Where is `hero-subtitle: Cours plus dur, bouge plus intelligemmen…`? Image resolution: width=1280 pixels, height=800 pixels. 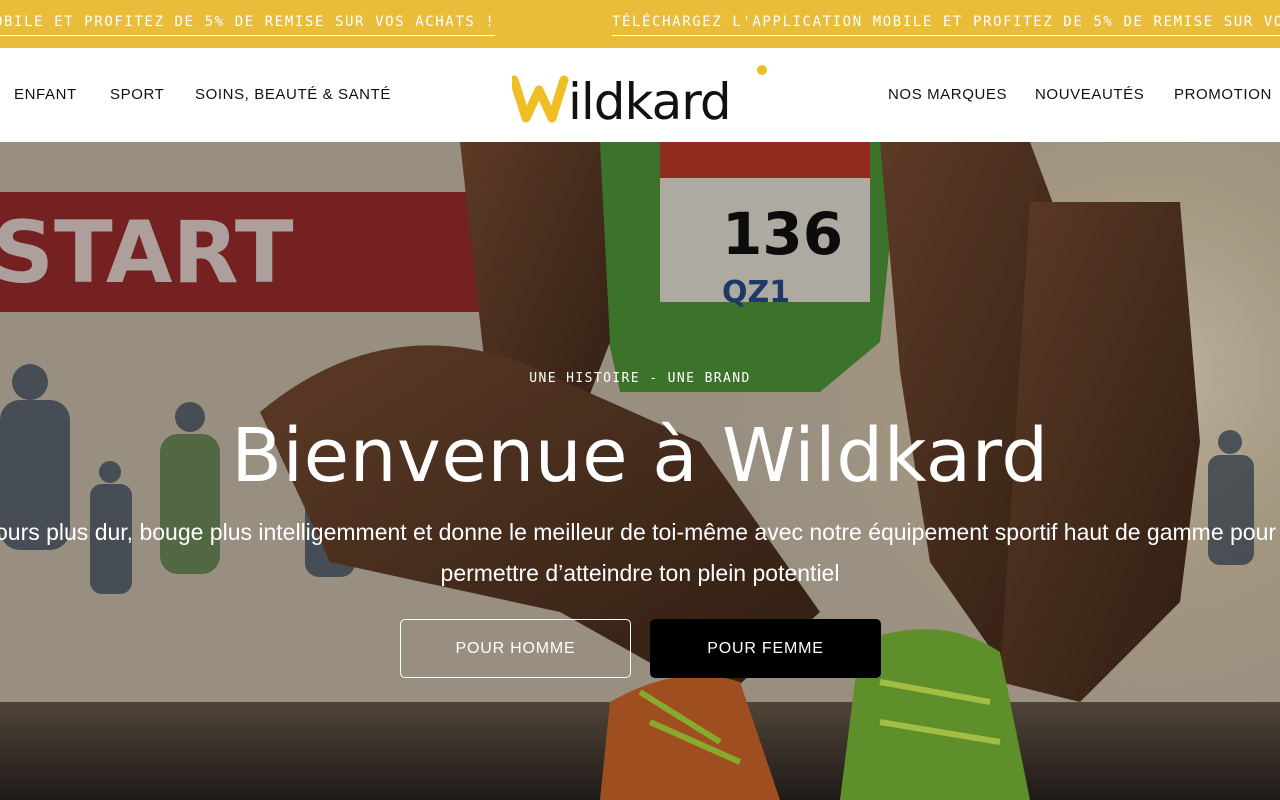 hero-subtitle: Cours plus dur, bouge plus intelligemmen… is located at coordinates (640, 553).